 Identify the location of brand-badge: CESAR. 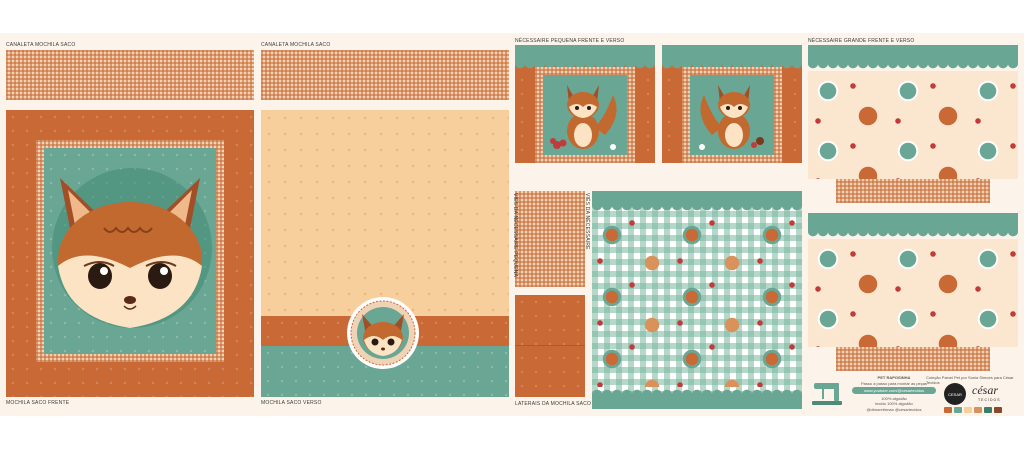
(955, 394).